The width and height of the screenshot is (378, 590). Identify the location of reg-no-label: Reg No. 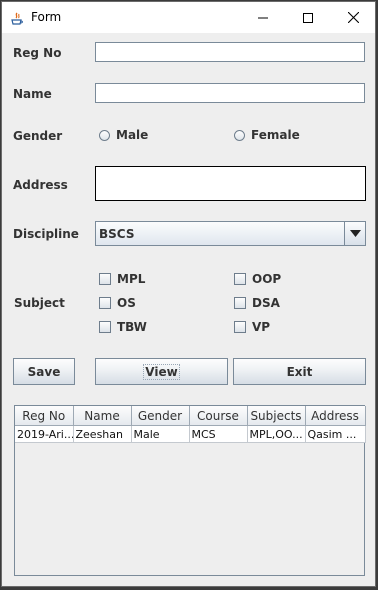
(37, 53).